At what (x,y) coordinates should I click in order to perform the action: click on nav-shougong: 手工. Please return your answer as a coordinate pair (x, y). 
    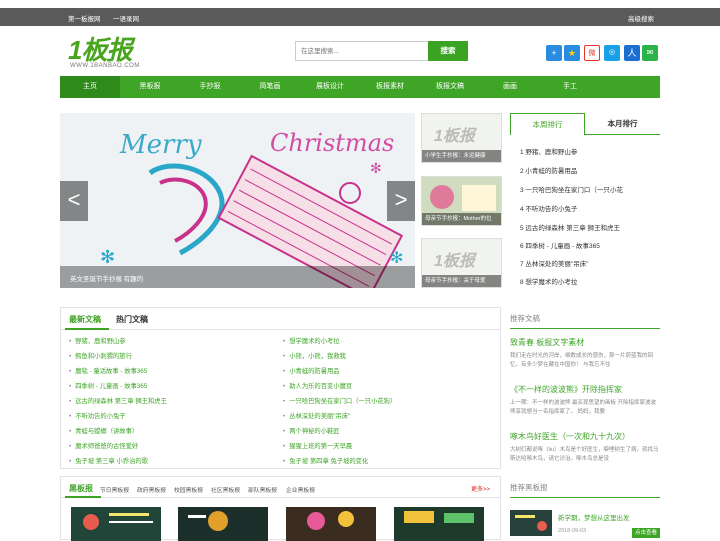
    Looking at the image, I should click on (570, 87).